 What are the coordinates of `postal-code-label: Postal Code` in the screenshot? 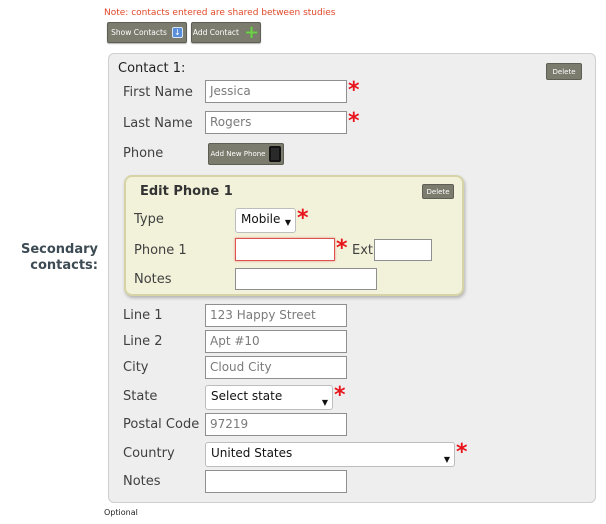 It's located at (161, 424).